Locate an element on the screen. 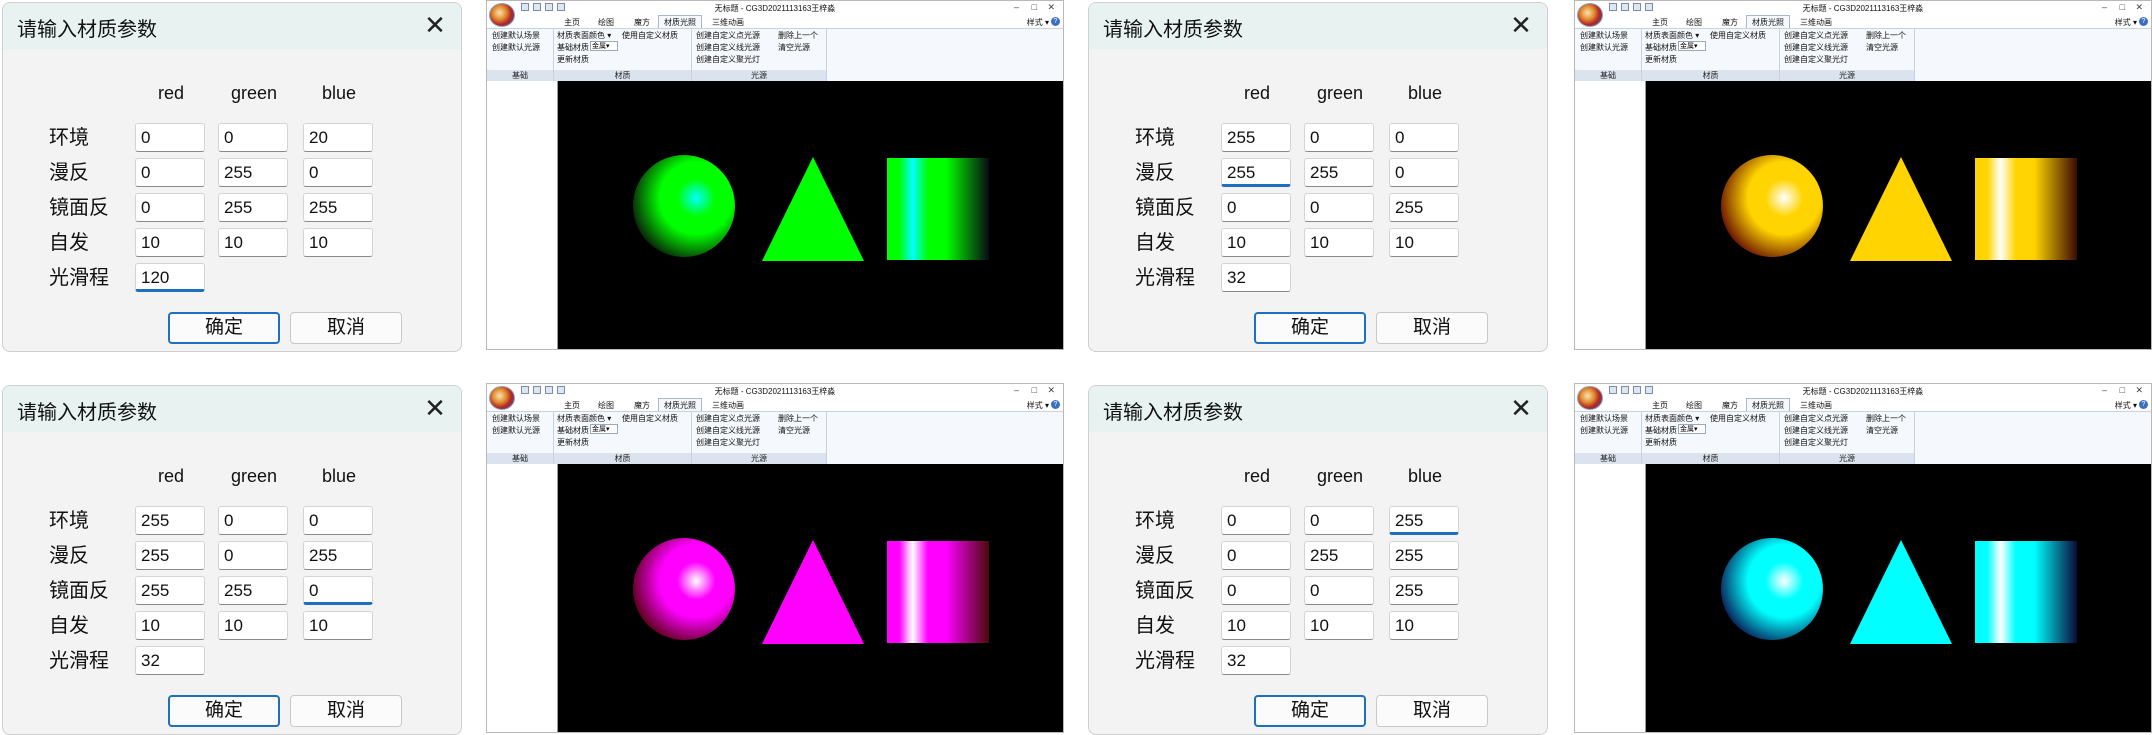 The height and width of the screenshot is (735, 2152). value-input: 20 is located at coordinates (338, 137).